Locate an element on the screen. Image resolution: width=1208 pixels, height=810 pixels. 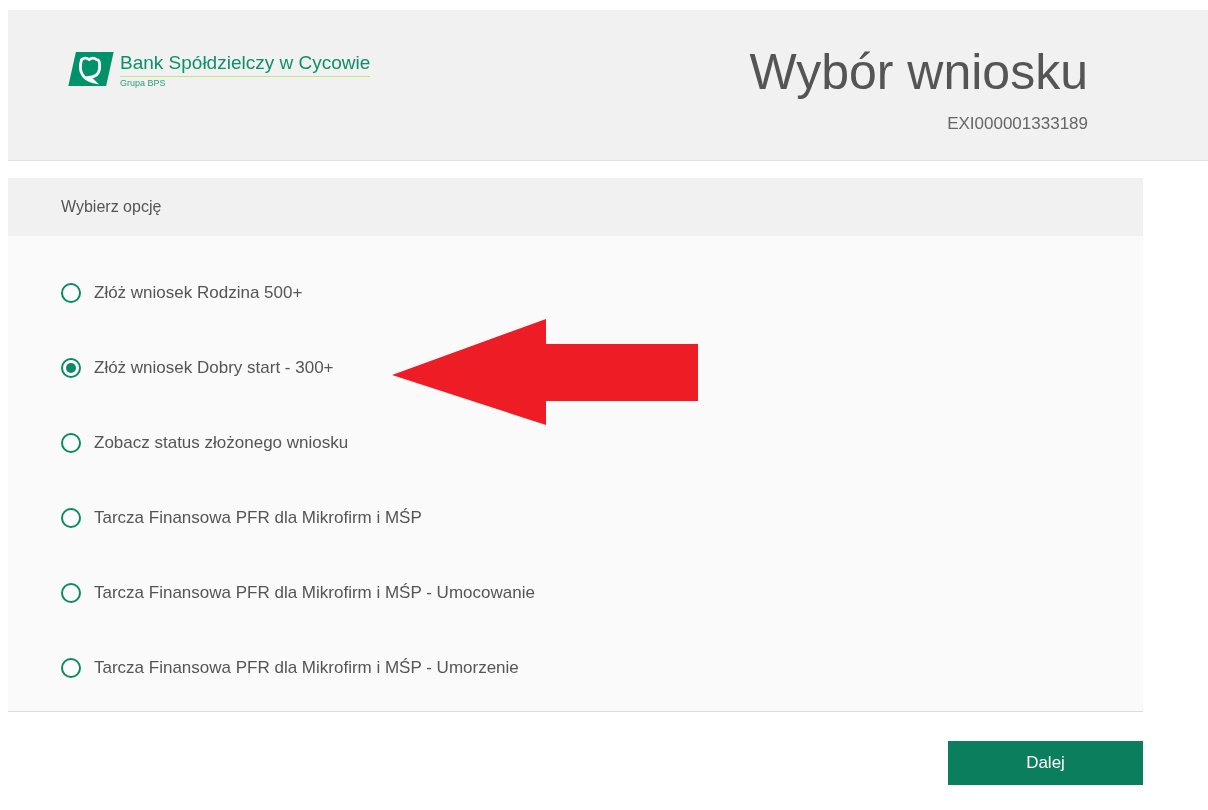
option-label: Tarcza Finansowa PFR dla Mikrofirm i MŚP is located at coordinates (258, 518).